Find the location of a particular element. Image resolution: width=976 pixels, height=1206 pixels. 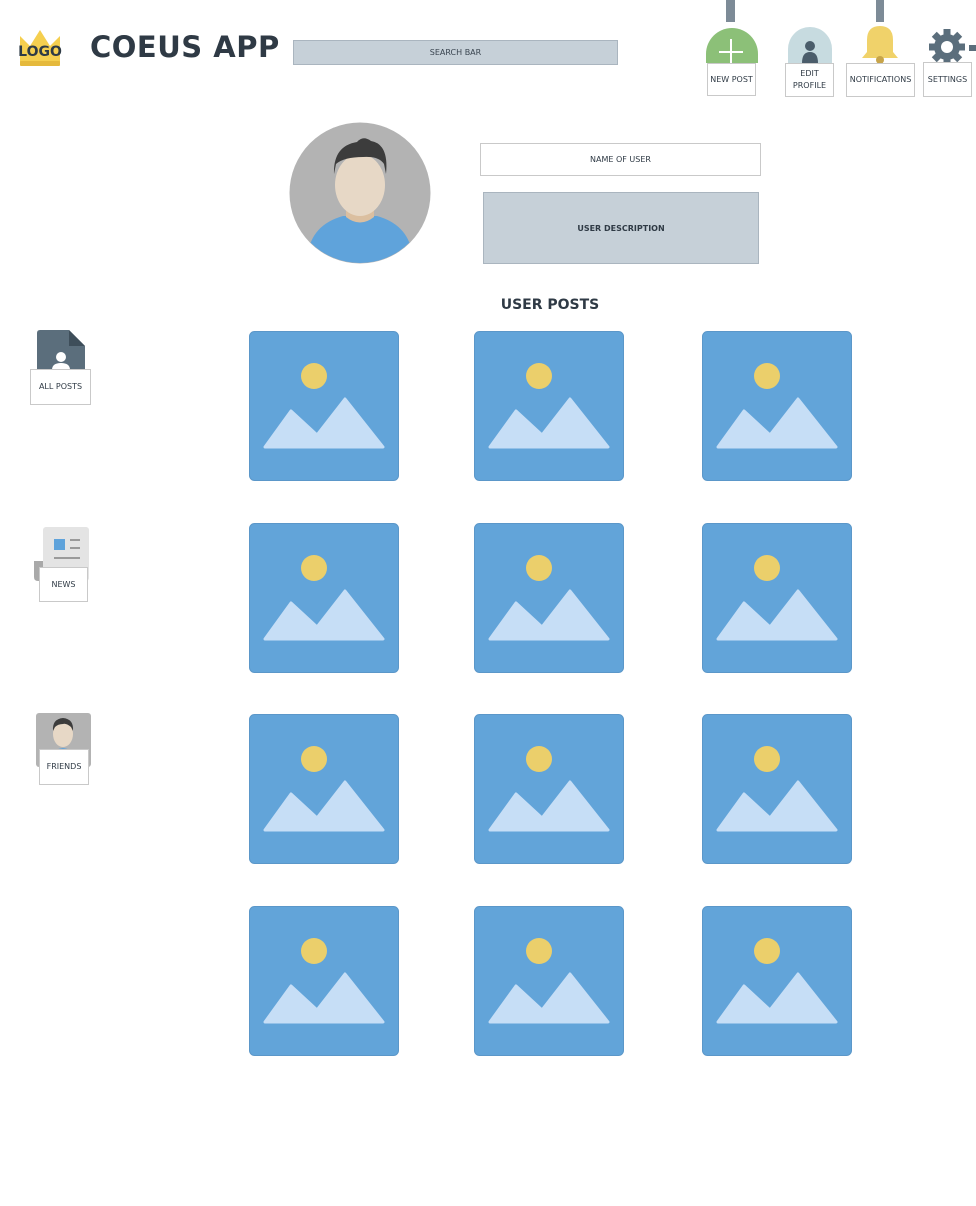

new-post-button: NEW POST is located at coordinates (732, 62).